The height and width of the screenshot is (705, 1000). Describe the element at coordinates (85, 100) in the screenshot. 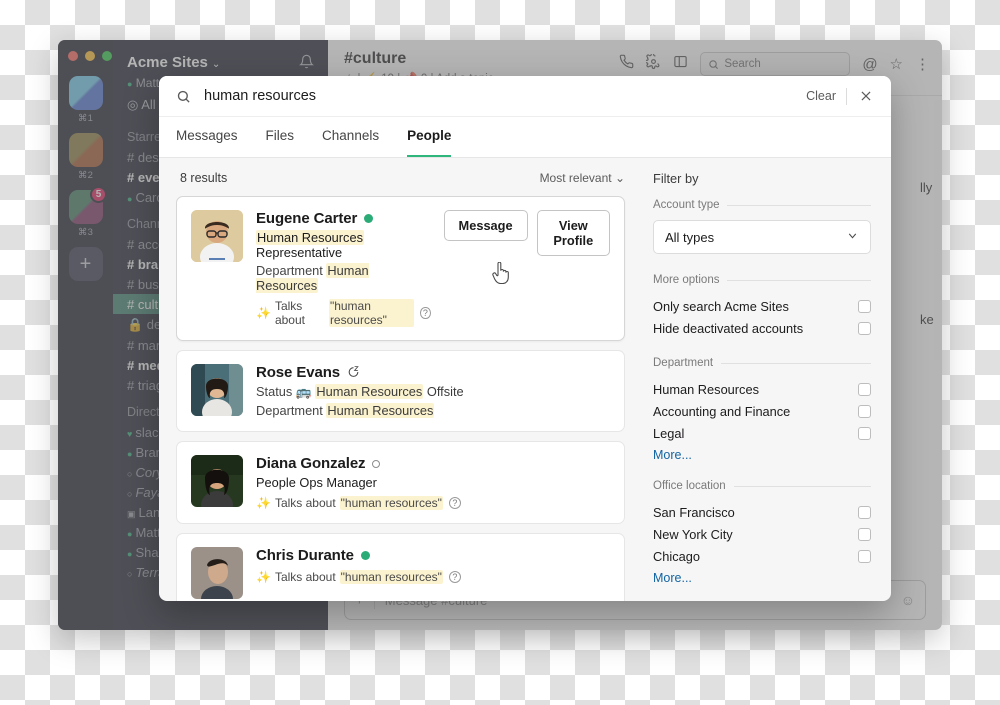

I see `workspace-icon-1: ⌘1` at that location.